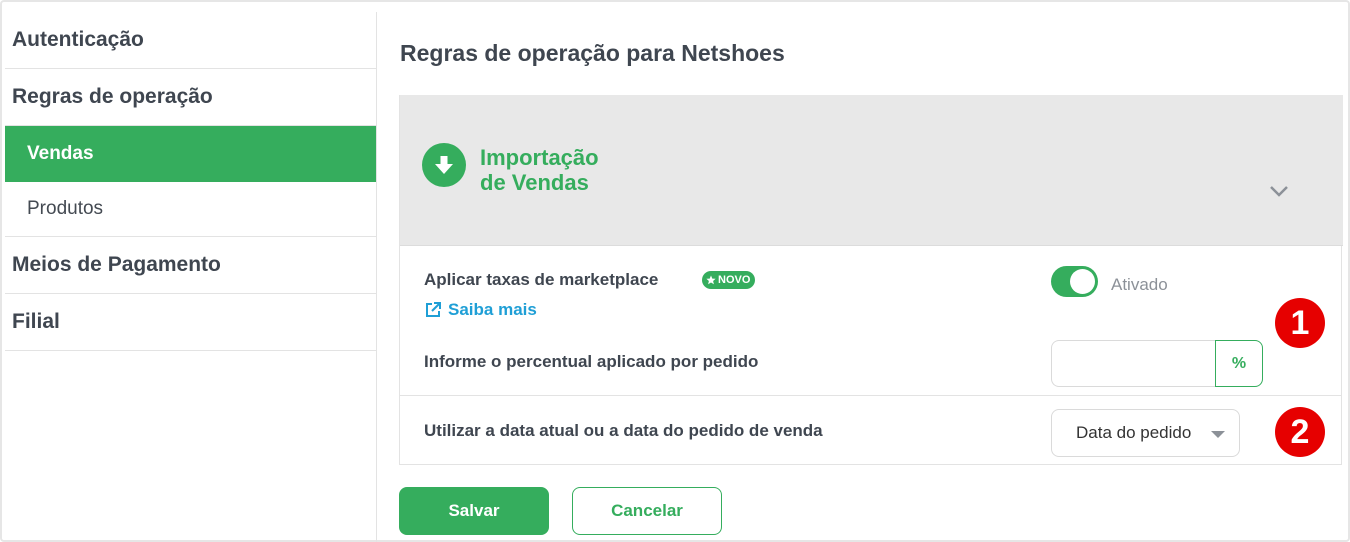  What do you see at coordinates (78, 39) in the screenshot?
I see `sidebar-item-label: Autenticação` at bounding box center [78, 39].